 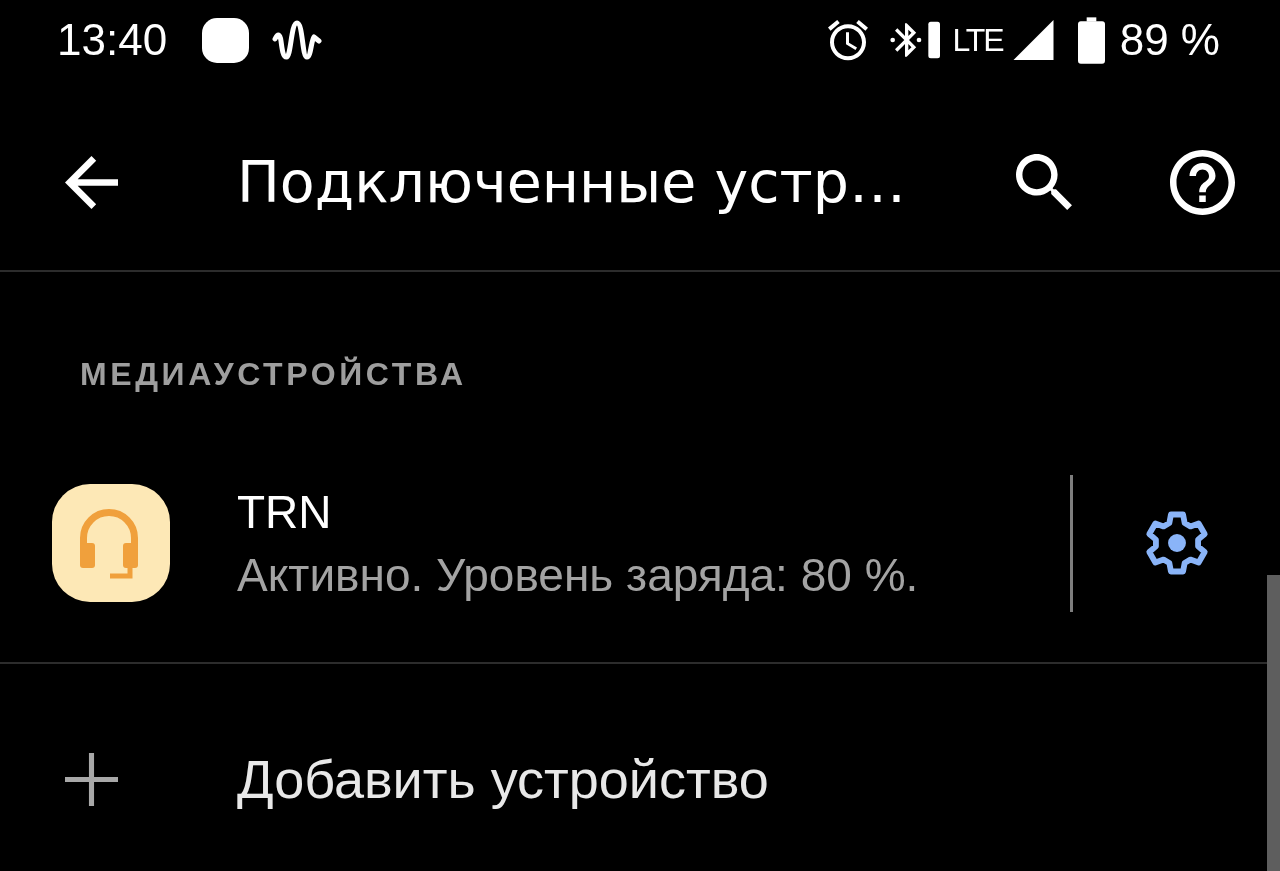 I want to click on back-icon, so click(x=91, y=182).